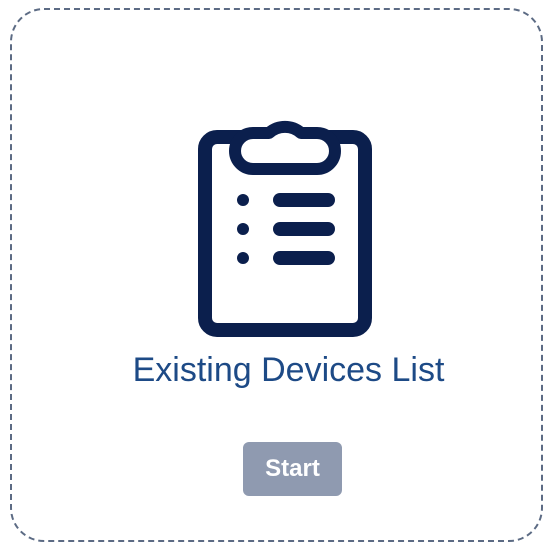 The image size is (543, 542). Describe the element at coordinates (285, 219) in the screenshot. I see `clipboard-list-icon` at that location.